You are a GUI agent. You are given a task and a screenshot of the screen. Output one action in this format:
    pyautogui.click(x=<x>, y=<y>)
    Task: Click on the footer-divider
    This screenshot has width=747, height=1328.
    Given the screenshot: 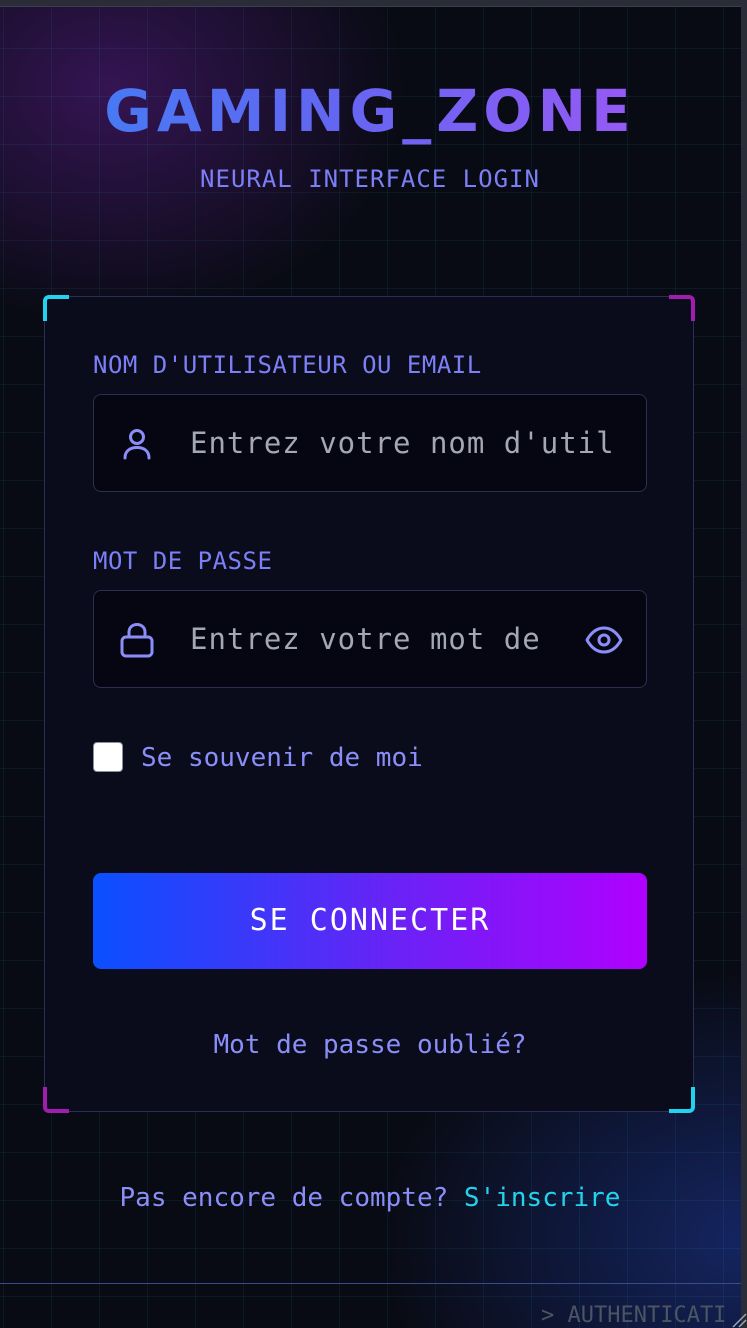 What is the action you would take?
    pyautogui.click(x=370, y=1283)
    